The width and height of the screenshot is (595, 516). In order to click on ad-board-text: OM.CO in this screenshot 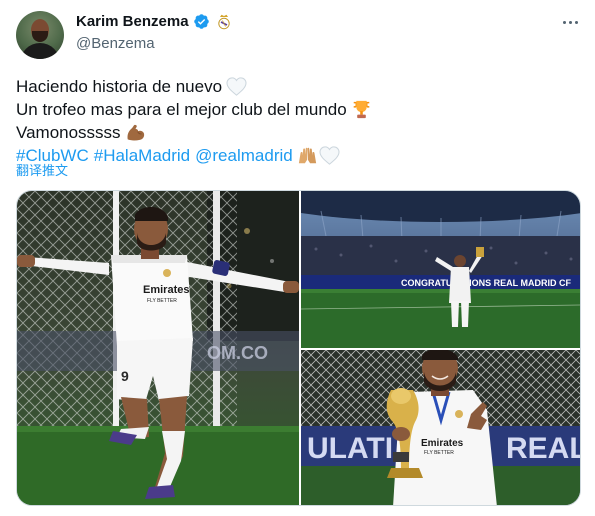, I will do `click(237, 353)`.